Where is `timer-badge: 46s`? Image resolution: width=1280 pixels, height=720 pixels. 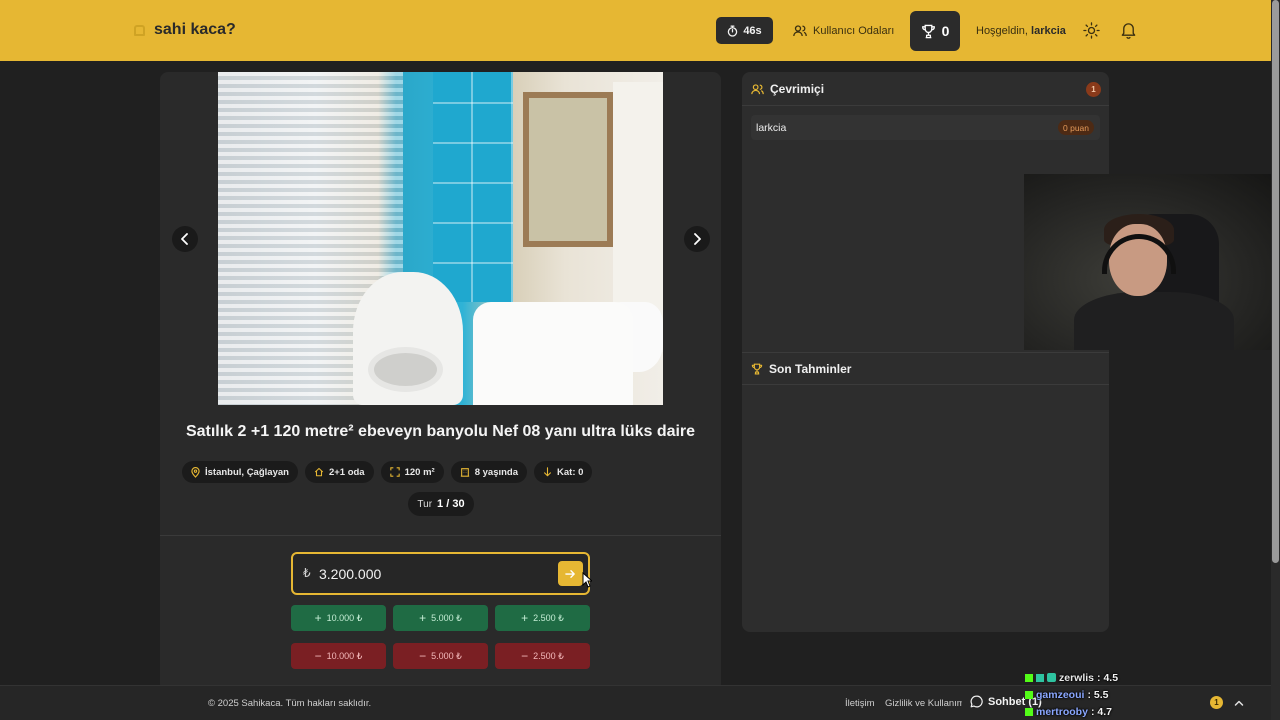 timer-badge: 46s is located at coordinates (744, 30).